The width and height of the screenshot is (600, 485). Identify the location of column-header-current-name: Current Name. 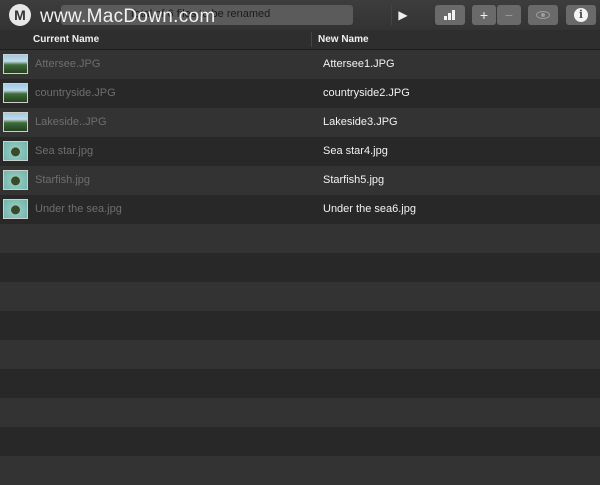
(66, 39).